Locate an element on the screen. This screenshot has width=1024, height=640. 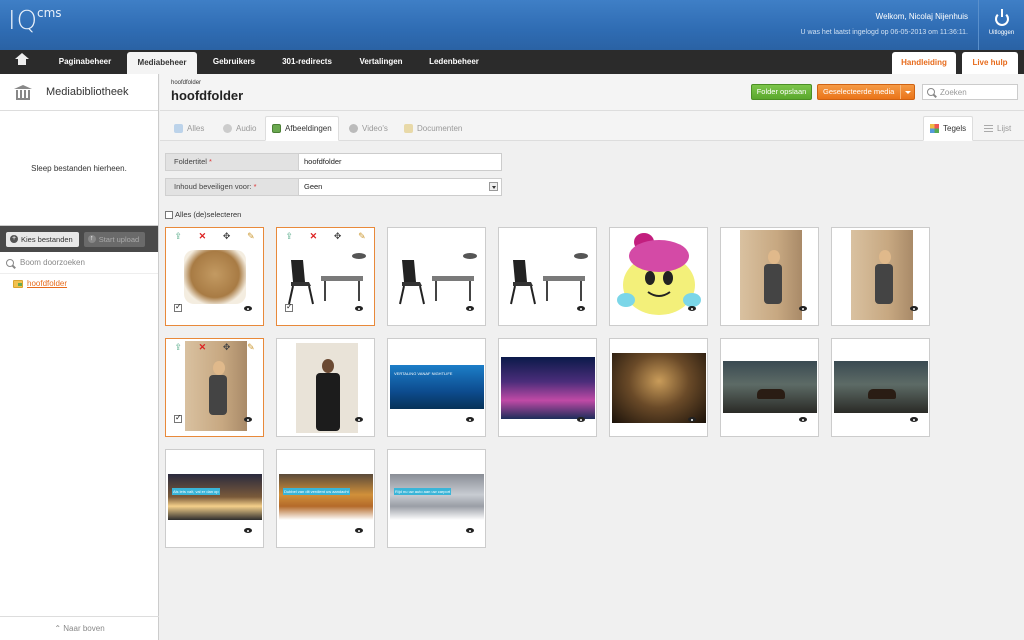
thumbnail-image is located at coordinates (881, 387).